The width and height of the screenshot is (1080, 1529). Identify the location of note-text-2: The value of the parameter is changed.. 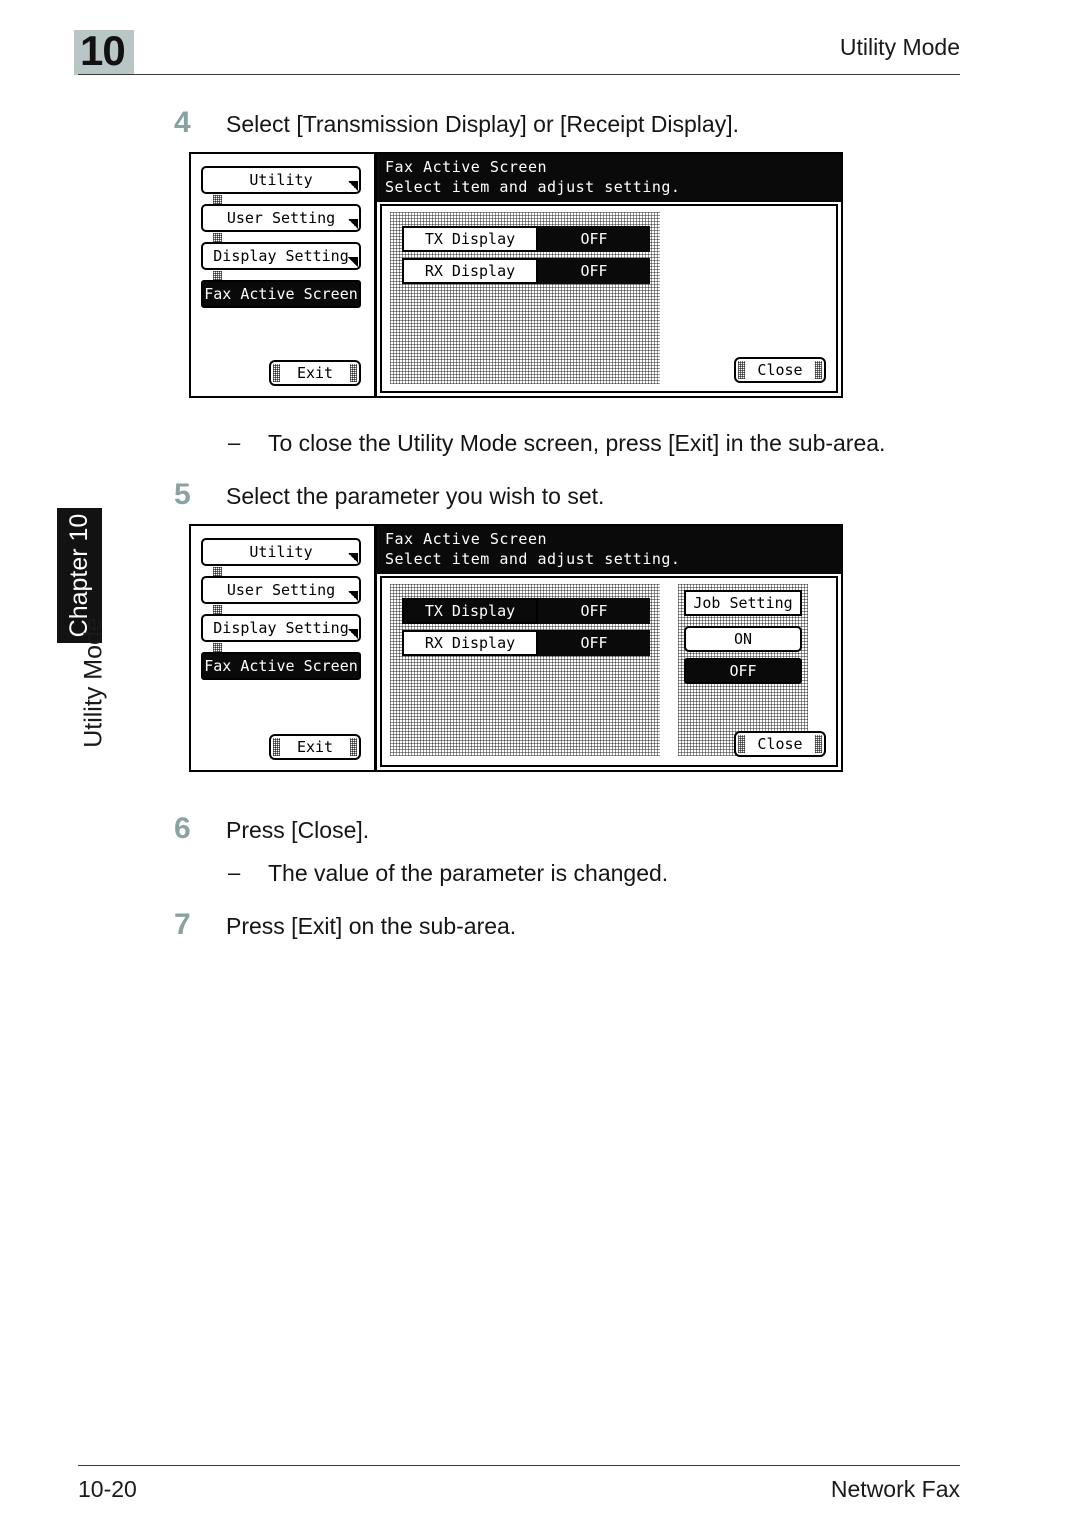
(468, 873).